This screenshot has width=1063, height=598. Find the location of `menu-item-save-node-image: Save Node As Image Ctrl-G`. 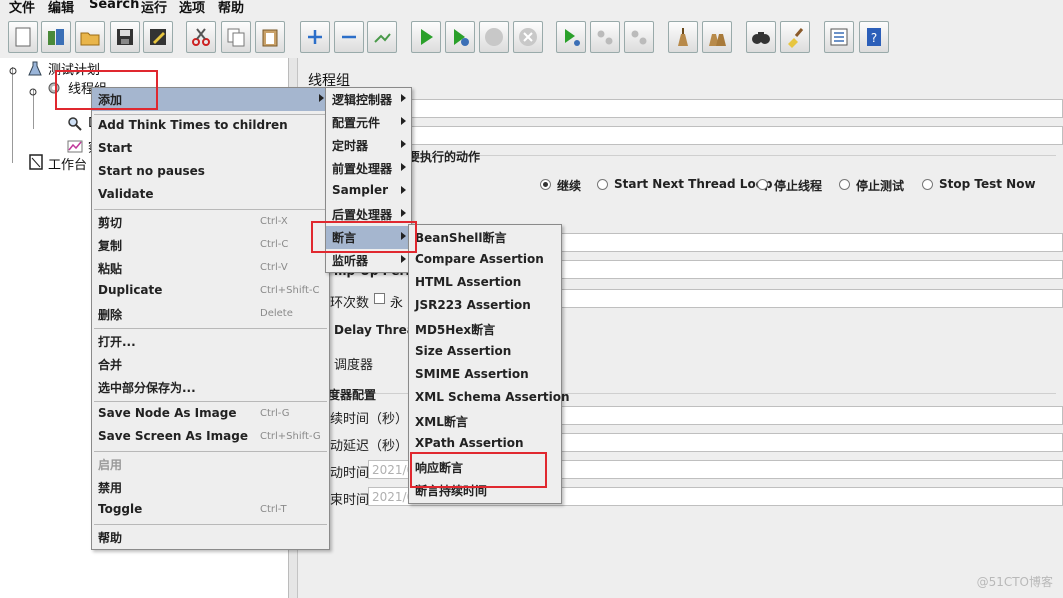

menu-item-save-node-image: Save Node As Image Ctrl-G is located at coordinates (210, 414).